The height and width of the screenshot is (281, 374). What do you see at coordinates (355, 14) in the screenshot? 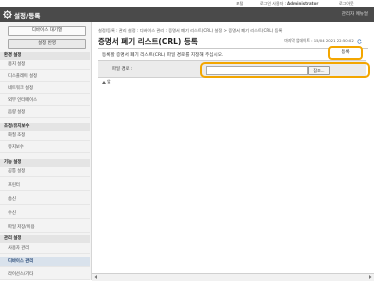
I see `admin-manual-link: 관리자 메뉴얼` at bounding box center [355, 14].